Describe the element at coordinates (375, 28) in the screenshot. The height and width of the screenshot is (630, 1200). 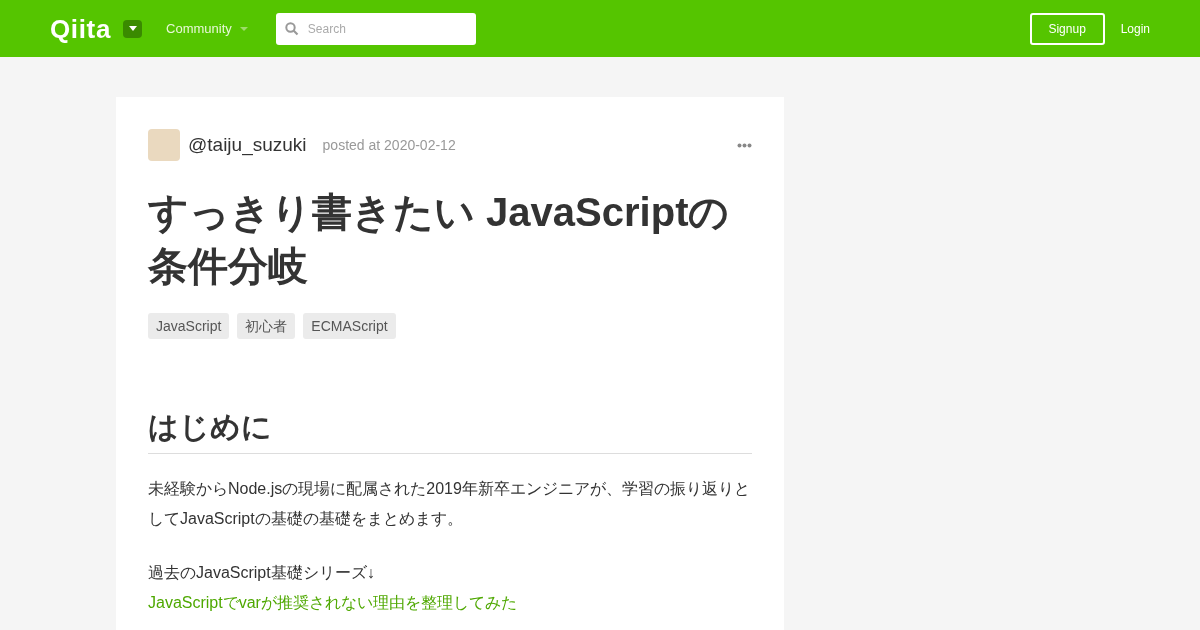
I see `search-field: Search` at that location.